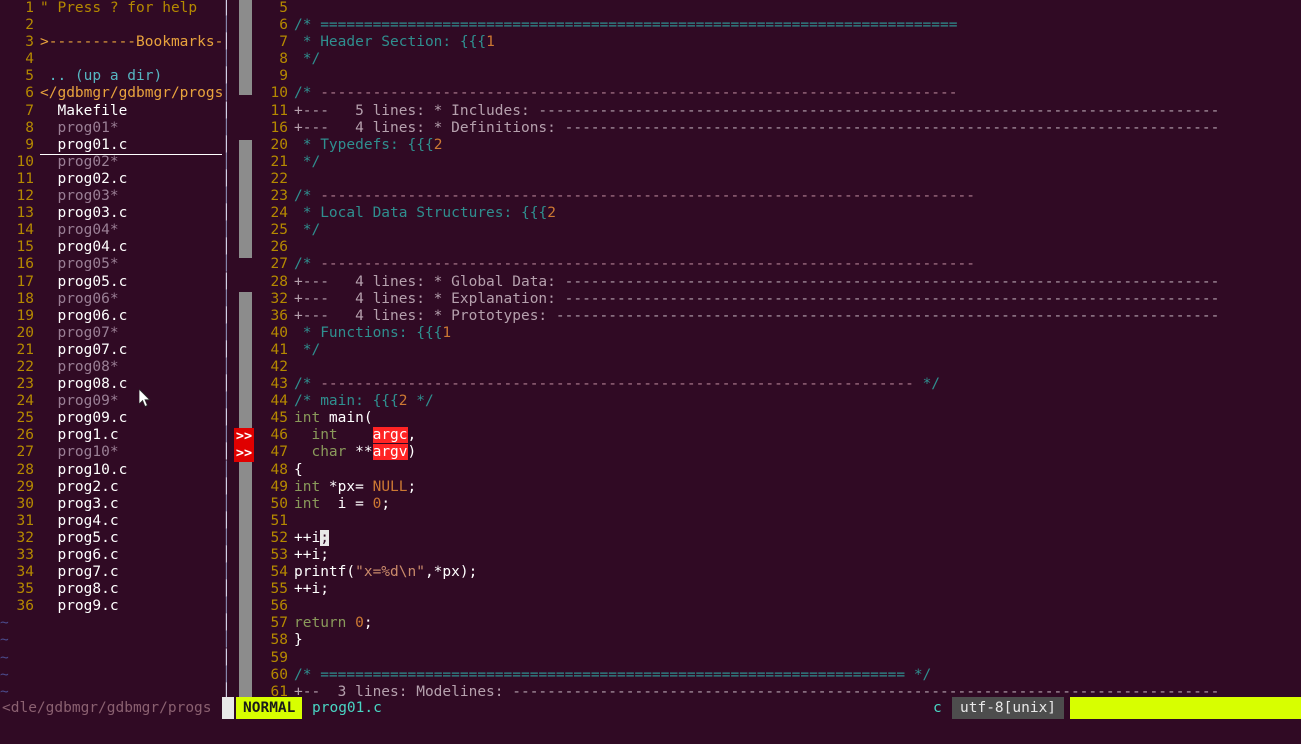  Describe the element at coordinates (79, 606) in the screenshot. I see `tree-item-label: prog9.c` at that location.